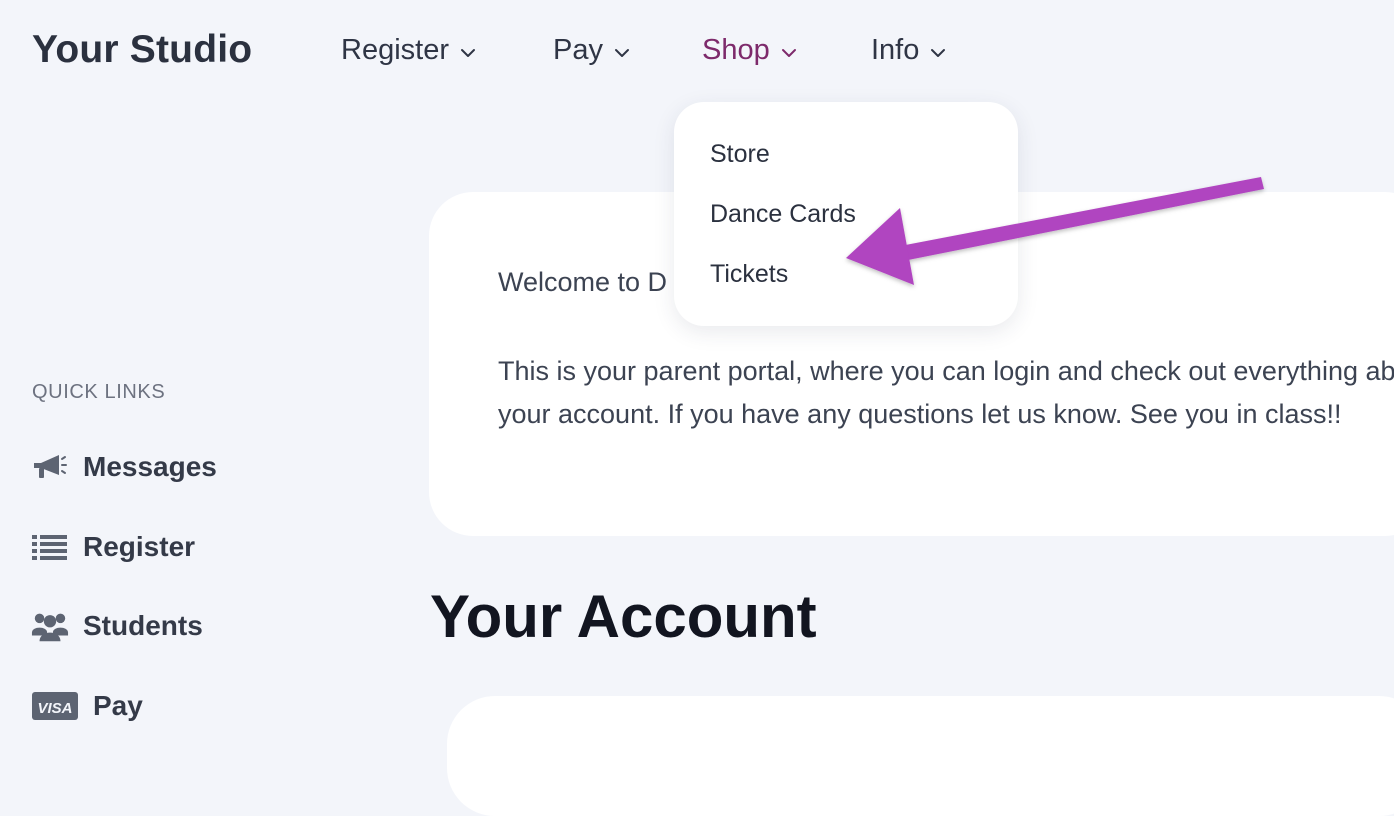 This screenshot has width=1394, height=816. I want to click on sidebar-item-pay: VISA Pay, so click(87, 706).